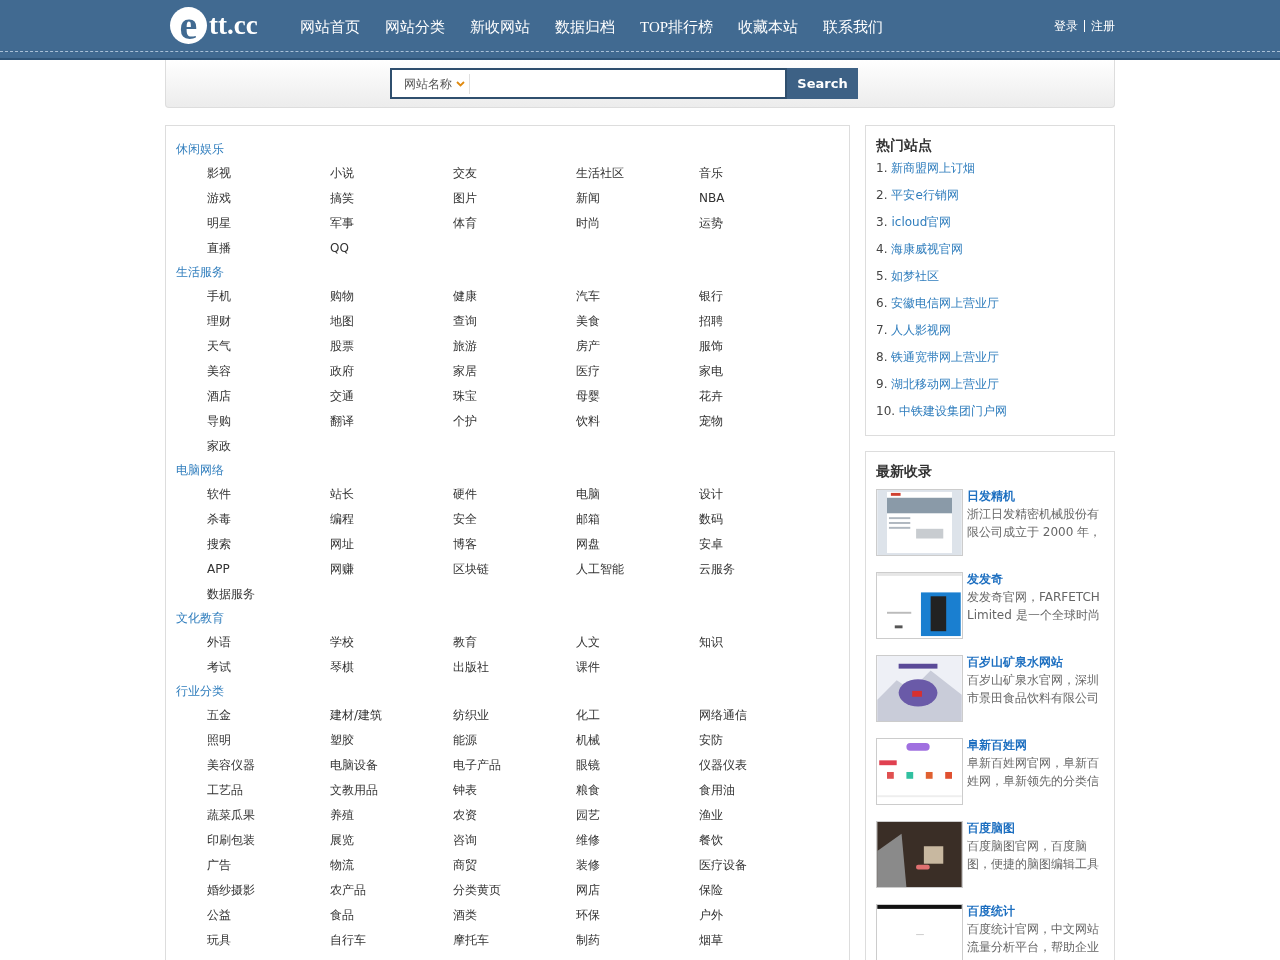 The height and width of the screenshot is (960, 1280). Describe the element at coordinates (465, 914) in the screenshot. I see `category-link: 酒类` at that location.